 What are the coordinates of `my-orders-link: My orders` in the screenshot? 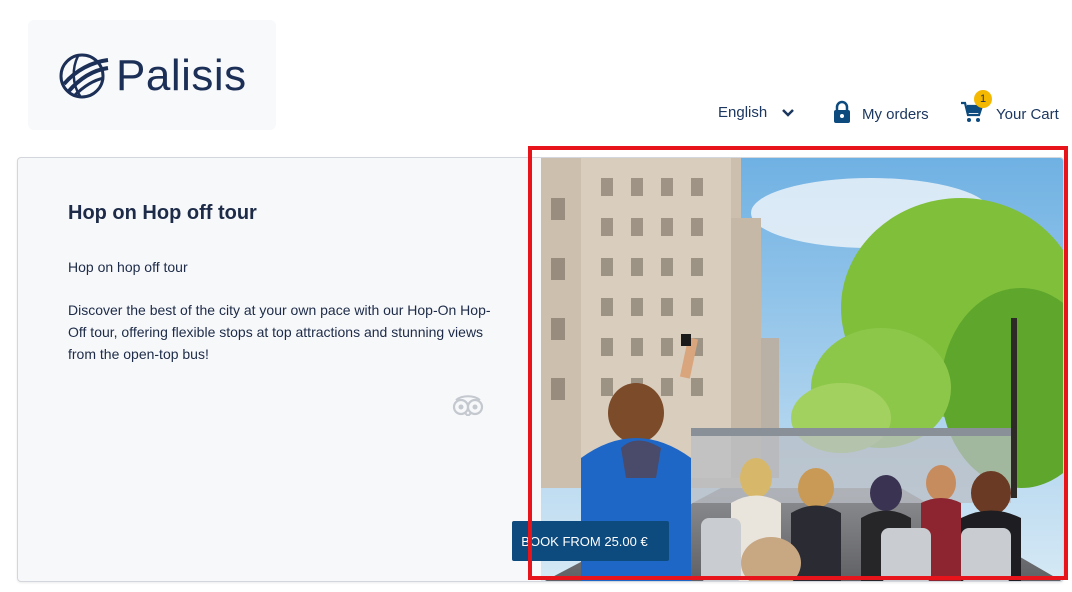 It's located at (880, 112).